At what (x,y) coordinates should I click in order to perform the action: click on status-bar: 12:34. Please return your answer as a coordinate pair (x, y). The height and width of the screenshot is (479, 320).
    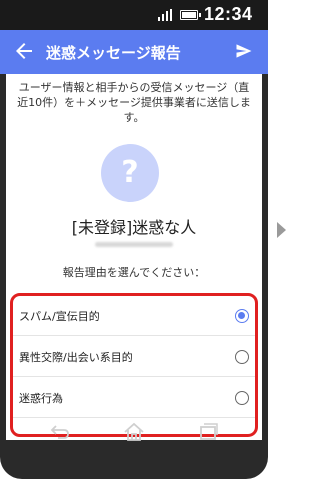
    Looking at the image, I should click on (134, 15).